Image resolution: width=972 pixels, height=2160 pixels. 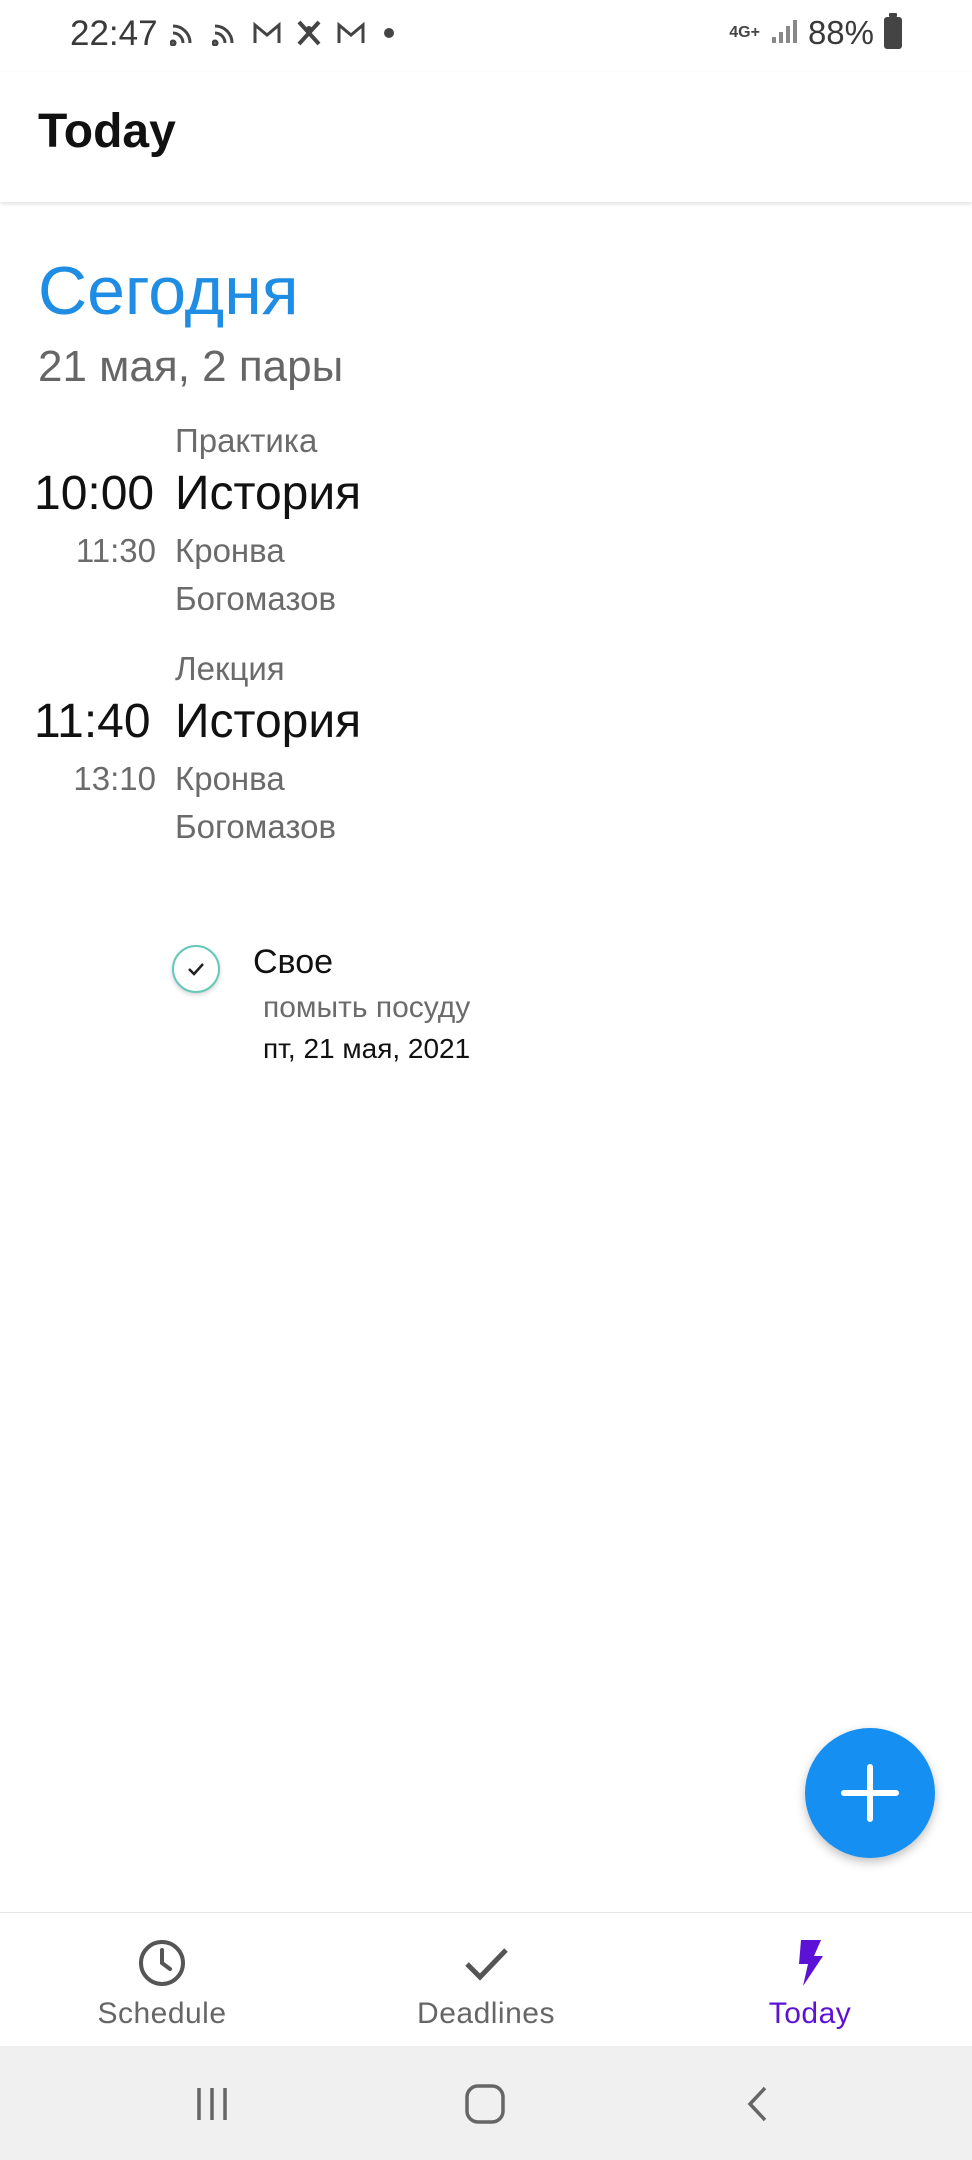 What do you see at coordinates (230, 668) in the screenshot?
I see `lesson-type: Лекция` at bounding box center [230, 668].